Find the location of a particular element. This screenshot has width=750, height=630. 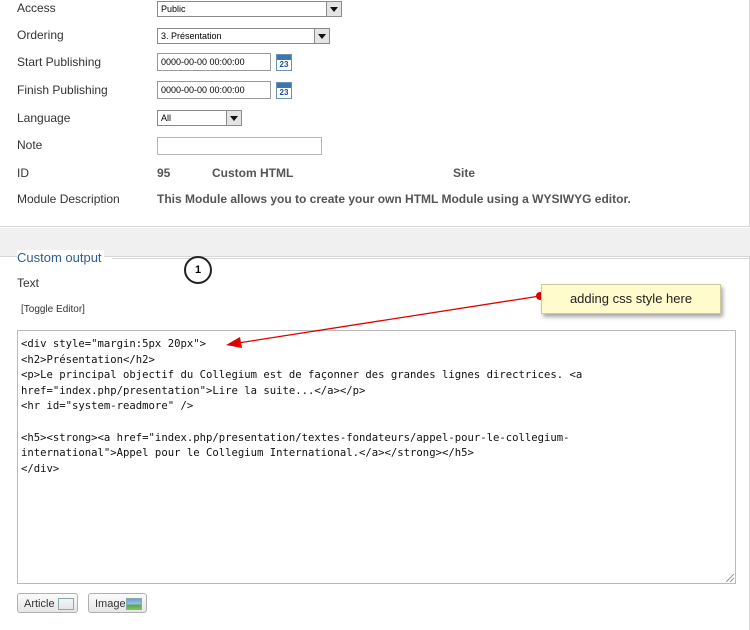

annotation-arrow is located at coordinates (385, 320).